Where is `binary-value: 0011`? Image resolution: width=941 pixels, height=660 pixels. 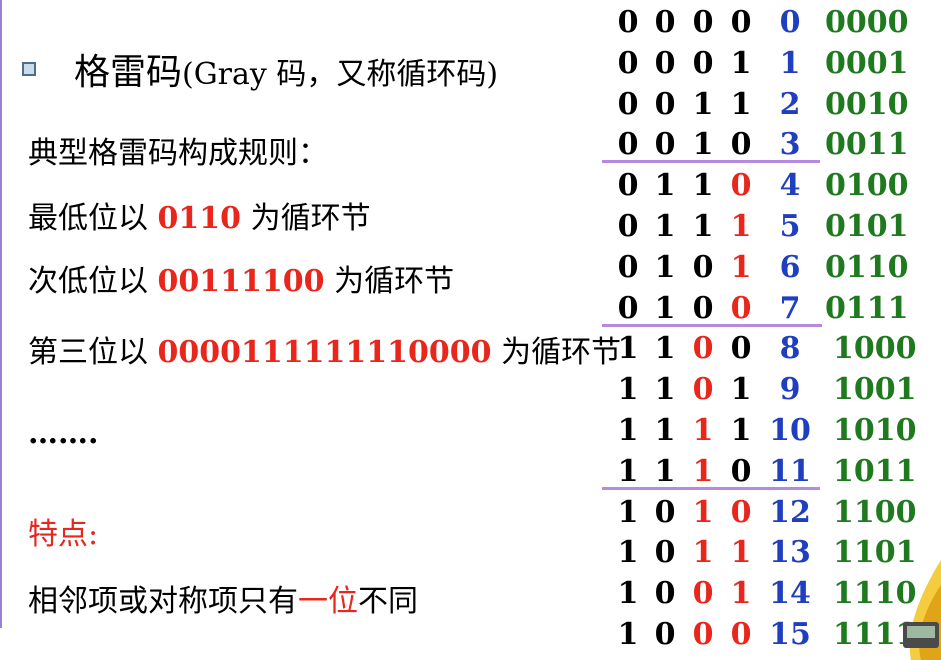
binary-value: 0011 is located at coordinates (867, 145).